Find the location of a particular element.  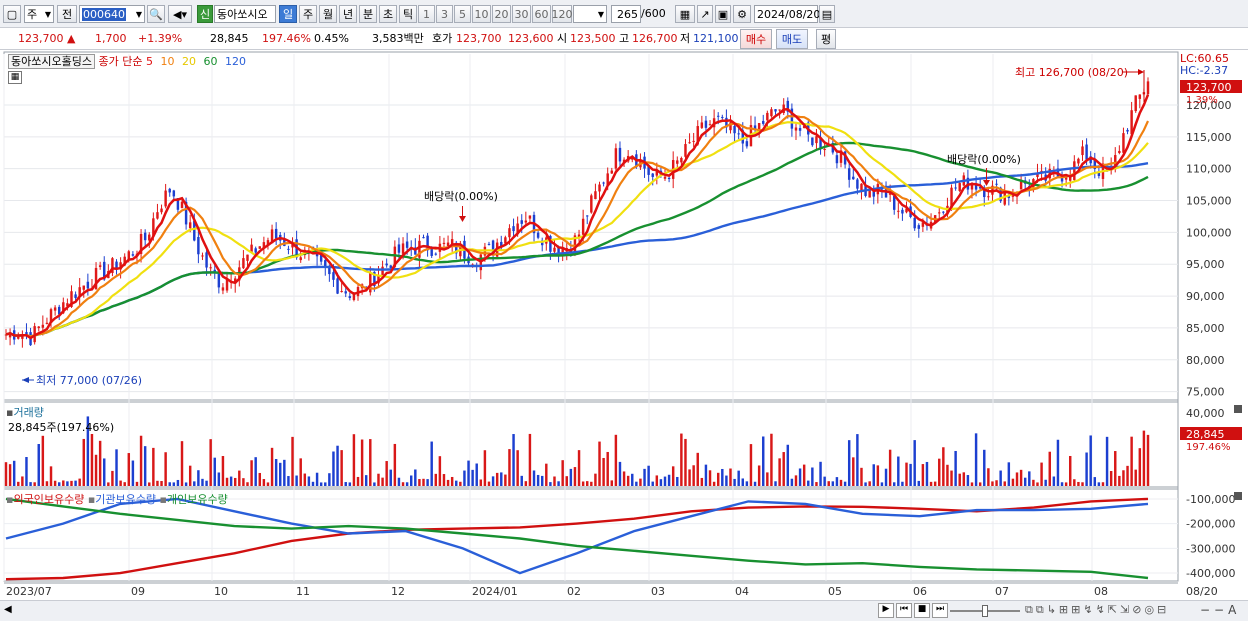

date-input: 2024/08/20 is located at coordinates (787, 14).